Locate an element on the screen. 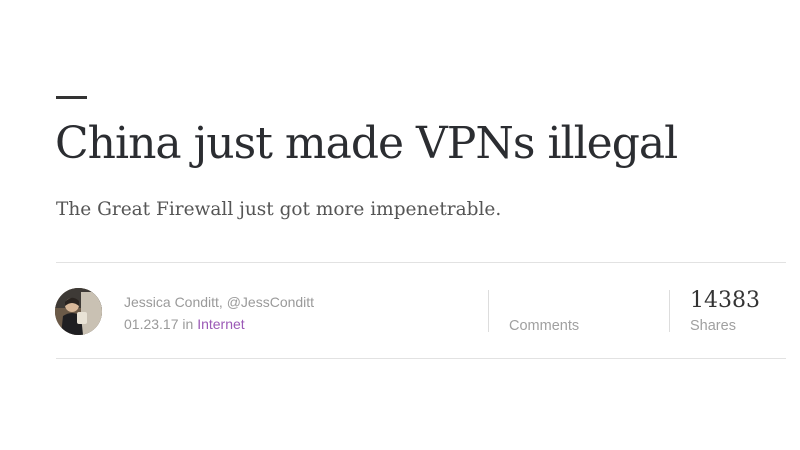  publish-meta: 01.23.17 in Internet is located at coordinates (219, 324).